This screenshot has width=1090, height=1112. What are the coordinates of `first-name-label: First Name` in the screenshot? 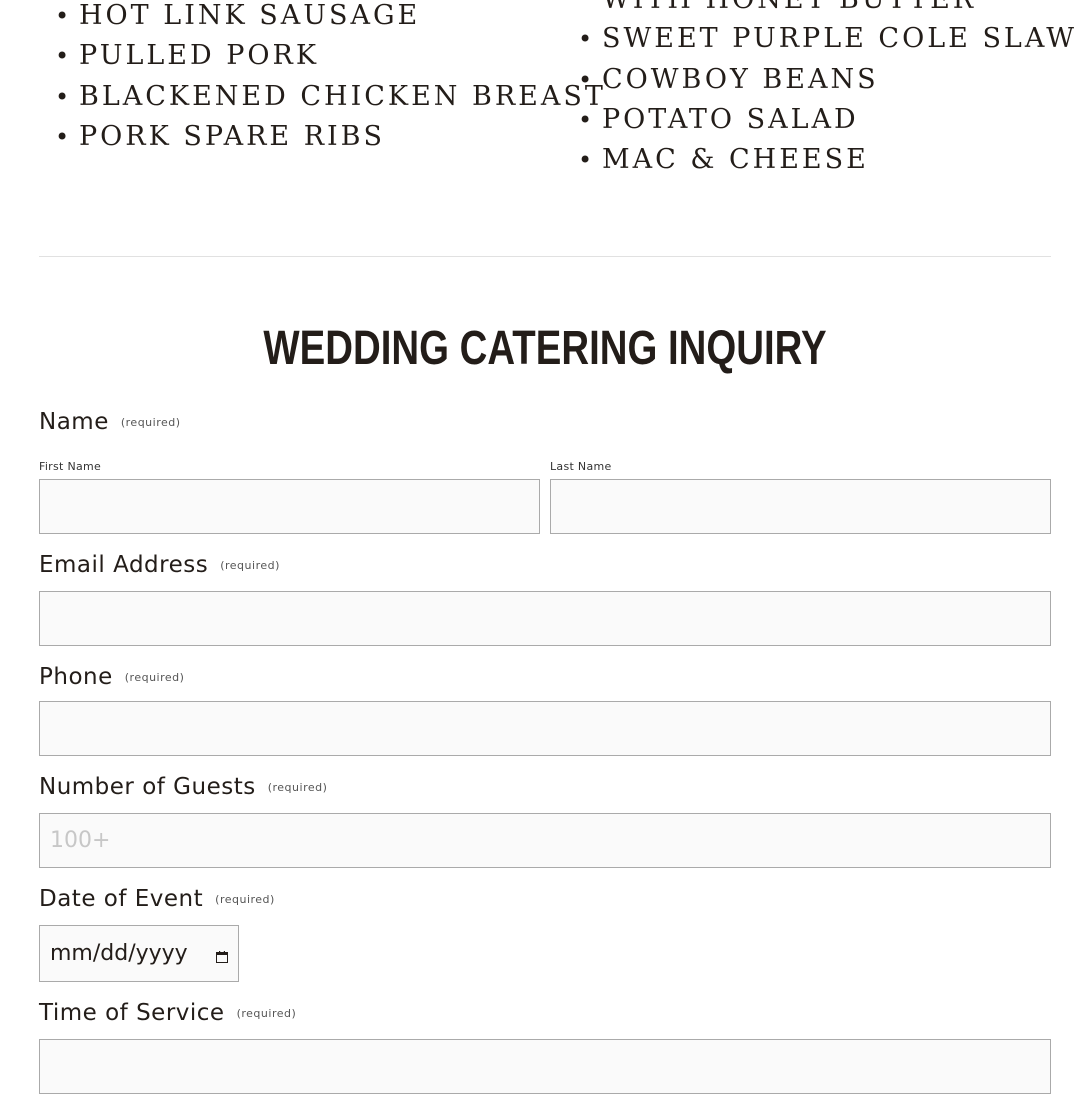 It's located at (70, 466).